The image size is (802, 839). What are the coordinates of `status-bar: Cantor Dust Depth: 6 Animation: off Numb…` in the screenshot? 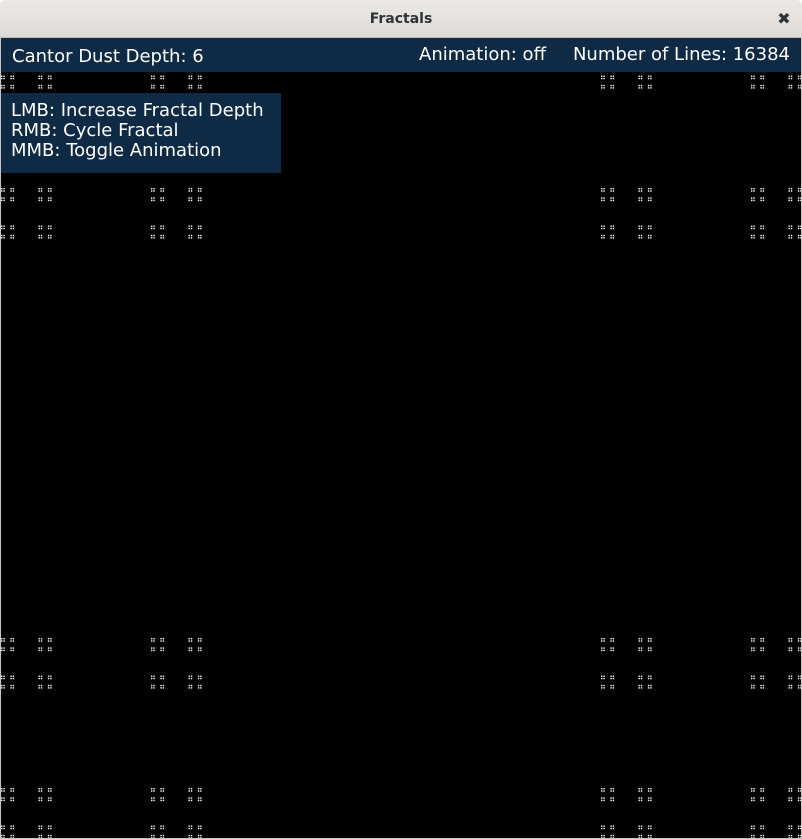 It's located at (401, 55).